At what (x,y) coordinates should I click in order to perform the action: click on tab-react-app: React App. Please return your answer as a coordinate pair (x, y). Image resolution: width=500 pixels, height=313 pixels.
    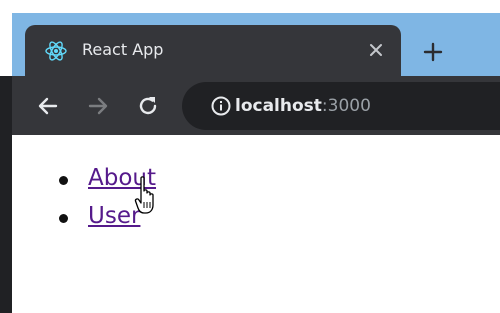
    Looking at the image, I should click on (213, 50).